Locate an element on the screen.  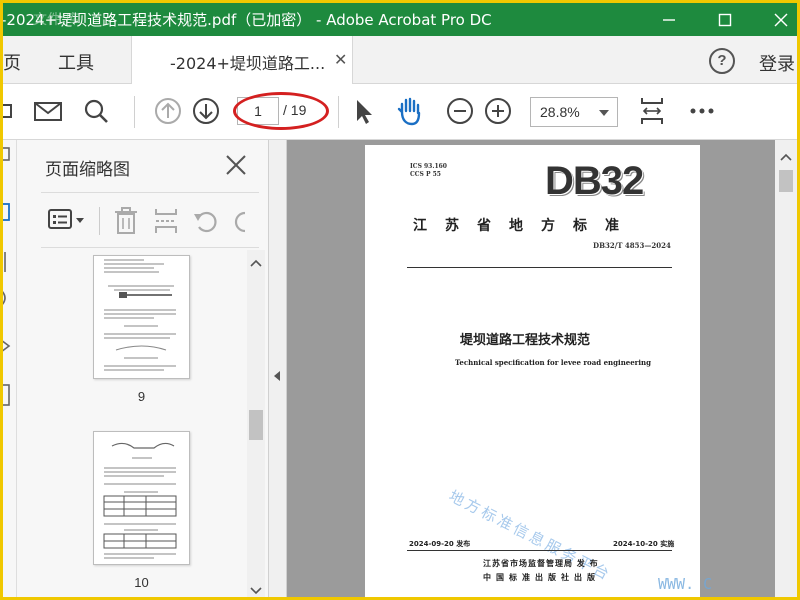
select-tool-button is located at coordinates (362, 111).